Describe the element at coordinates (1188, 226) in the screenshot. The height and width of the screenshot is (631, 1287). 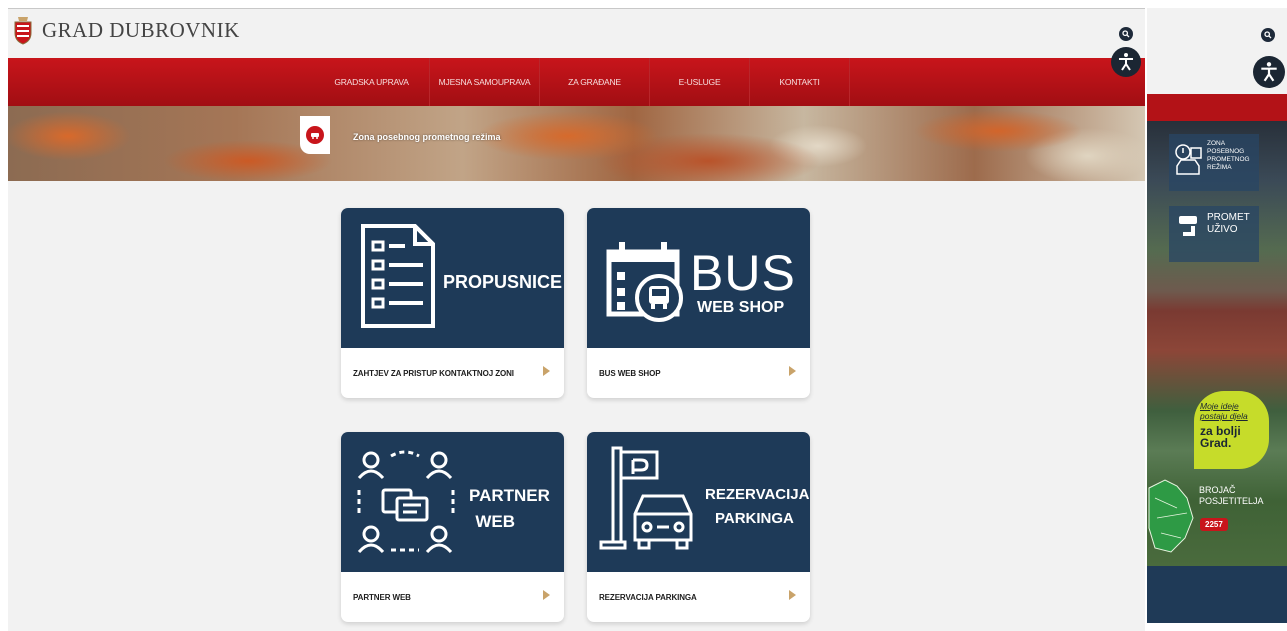
I see `camera-icon` at that location.